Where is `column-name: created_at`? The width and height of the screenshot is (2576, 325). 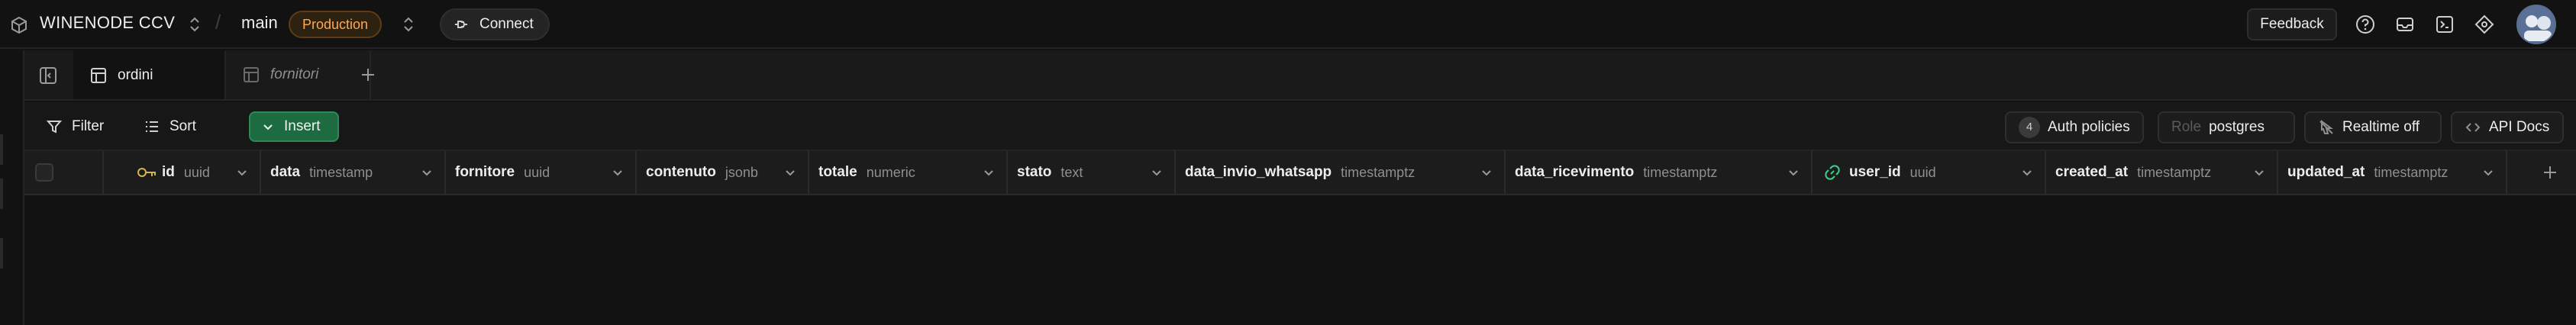
column-name: created_at is located at coordinates (2092, 172).